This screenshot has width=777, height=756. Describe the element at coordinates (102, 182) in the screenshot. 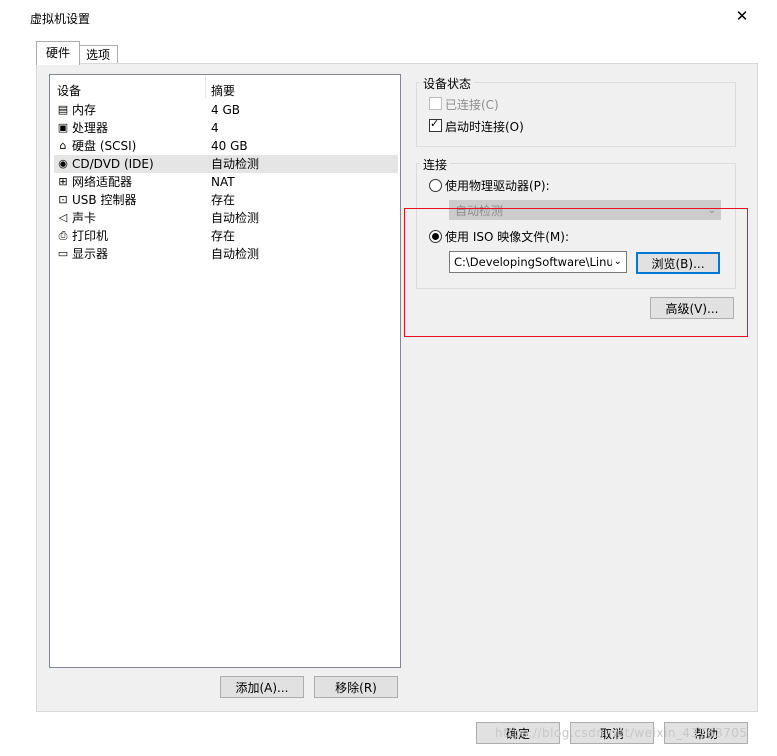

I see `device-name: 网络适配器` at that location.